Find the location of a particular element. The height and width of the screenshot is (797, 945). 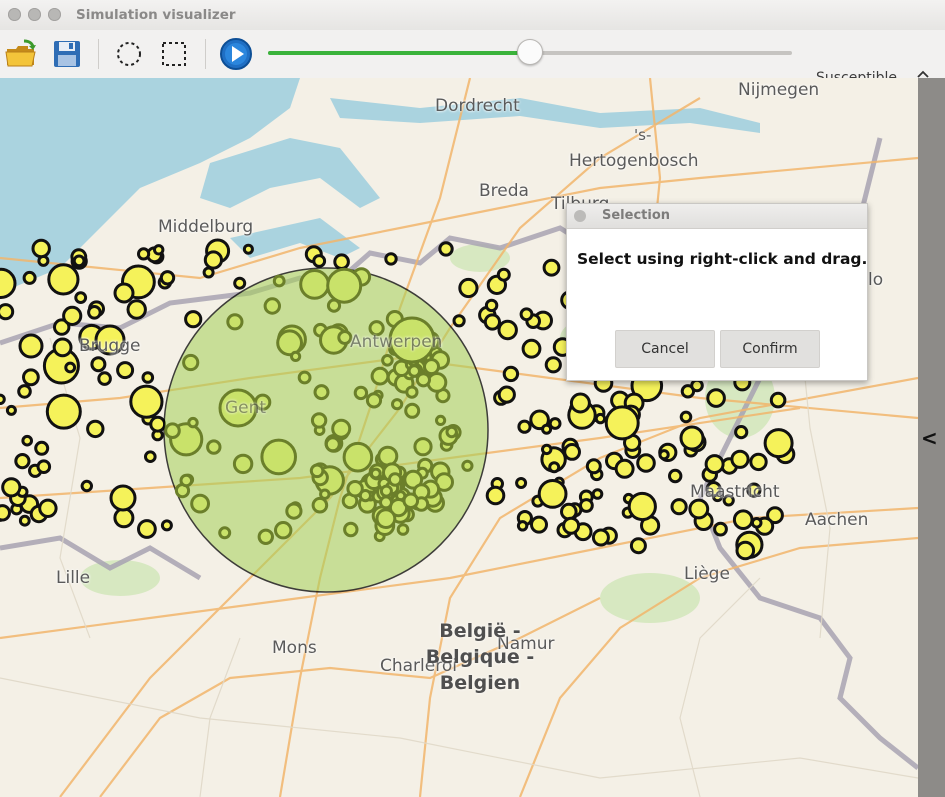

country-label-line-3: Belgien is located at coordinates (480, 683).